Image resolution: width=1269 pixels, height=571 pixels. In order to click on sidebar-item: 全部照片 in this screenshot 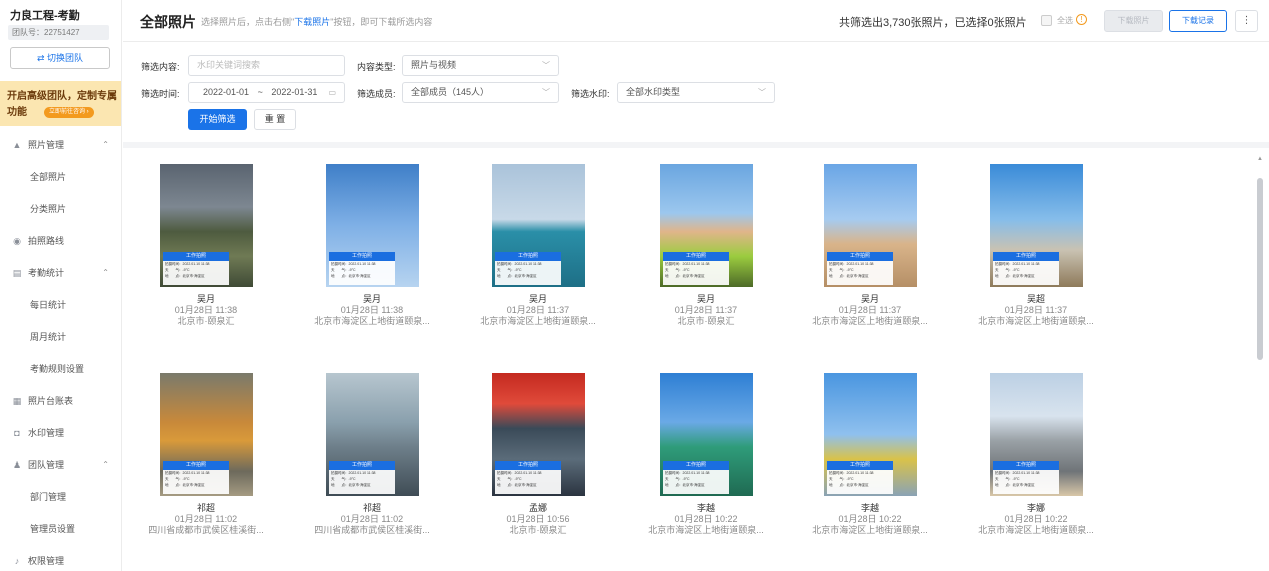, I will do `click(60, 177)`.